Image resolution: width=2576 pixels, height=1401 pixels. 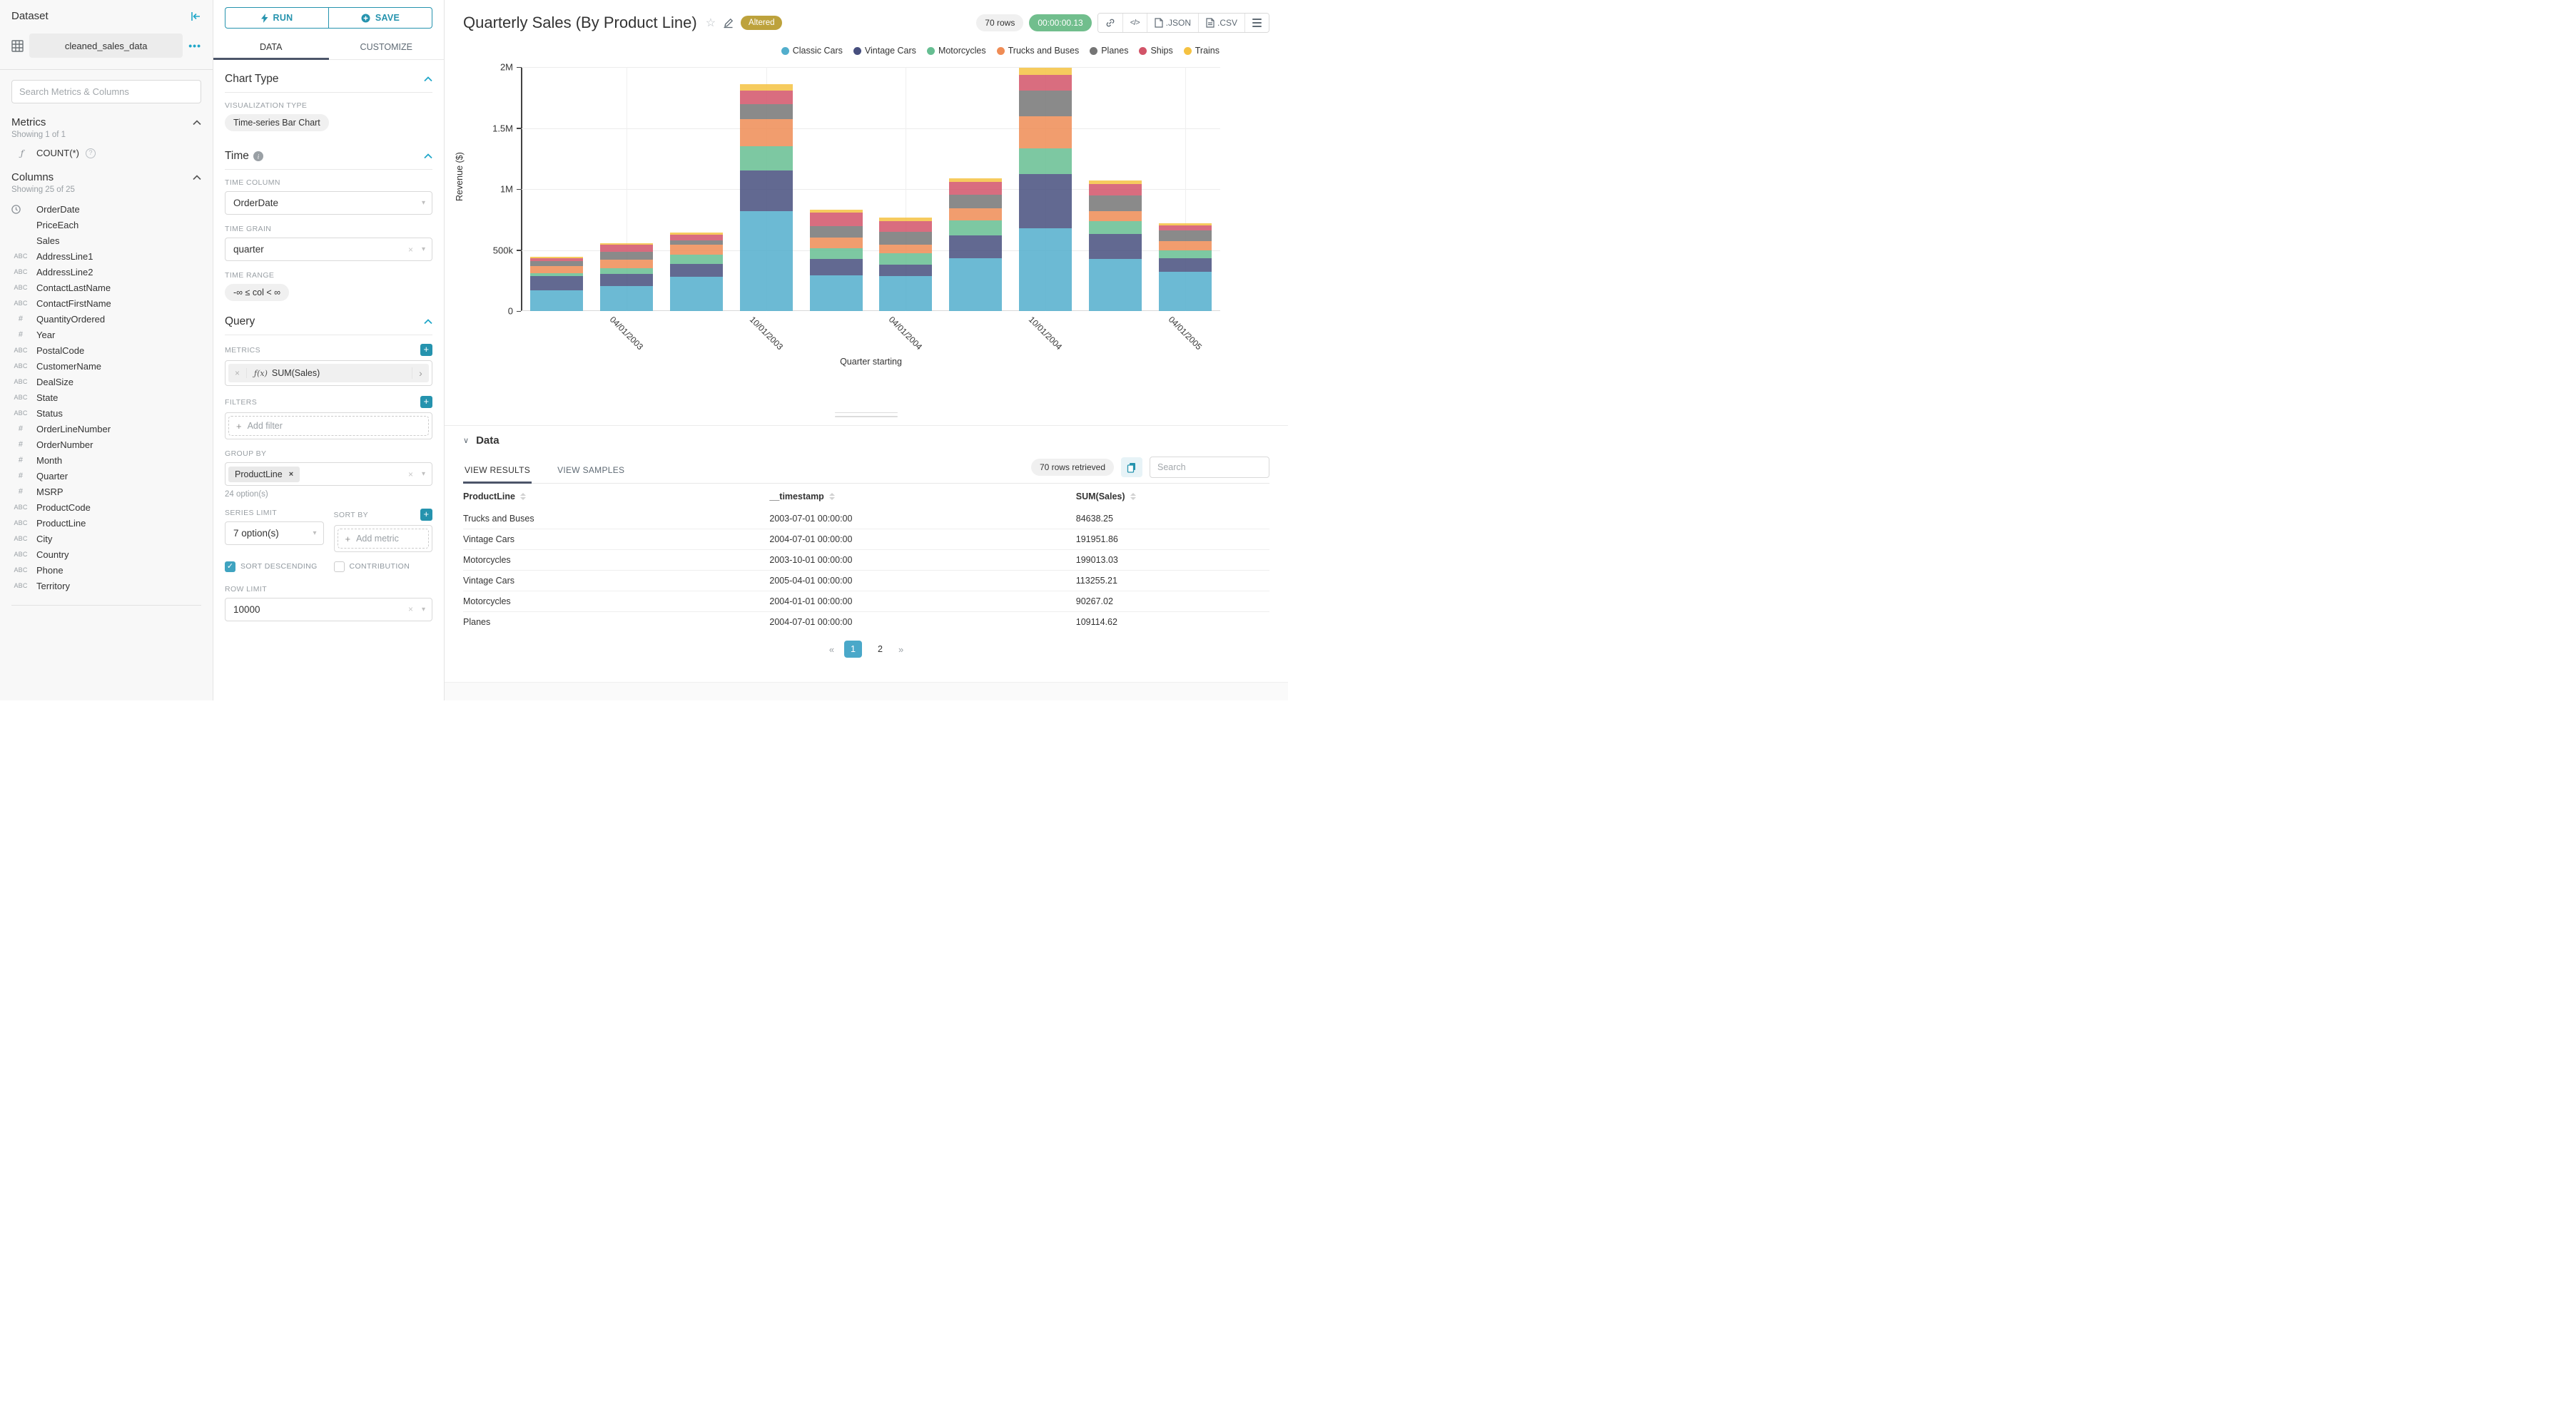 I want to click on legend-item: Vintage Cars, so click(x=885, y=51).